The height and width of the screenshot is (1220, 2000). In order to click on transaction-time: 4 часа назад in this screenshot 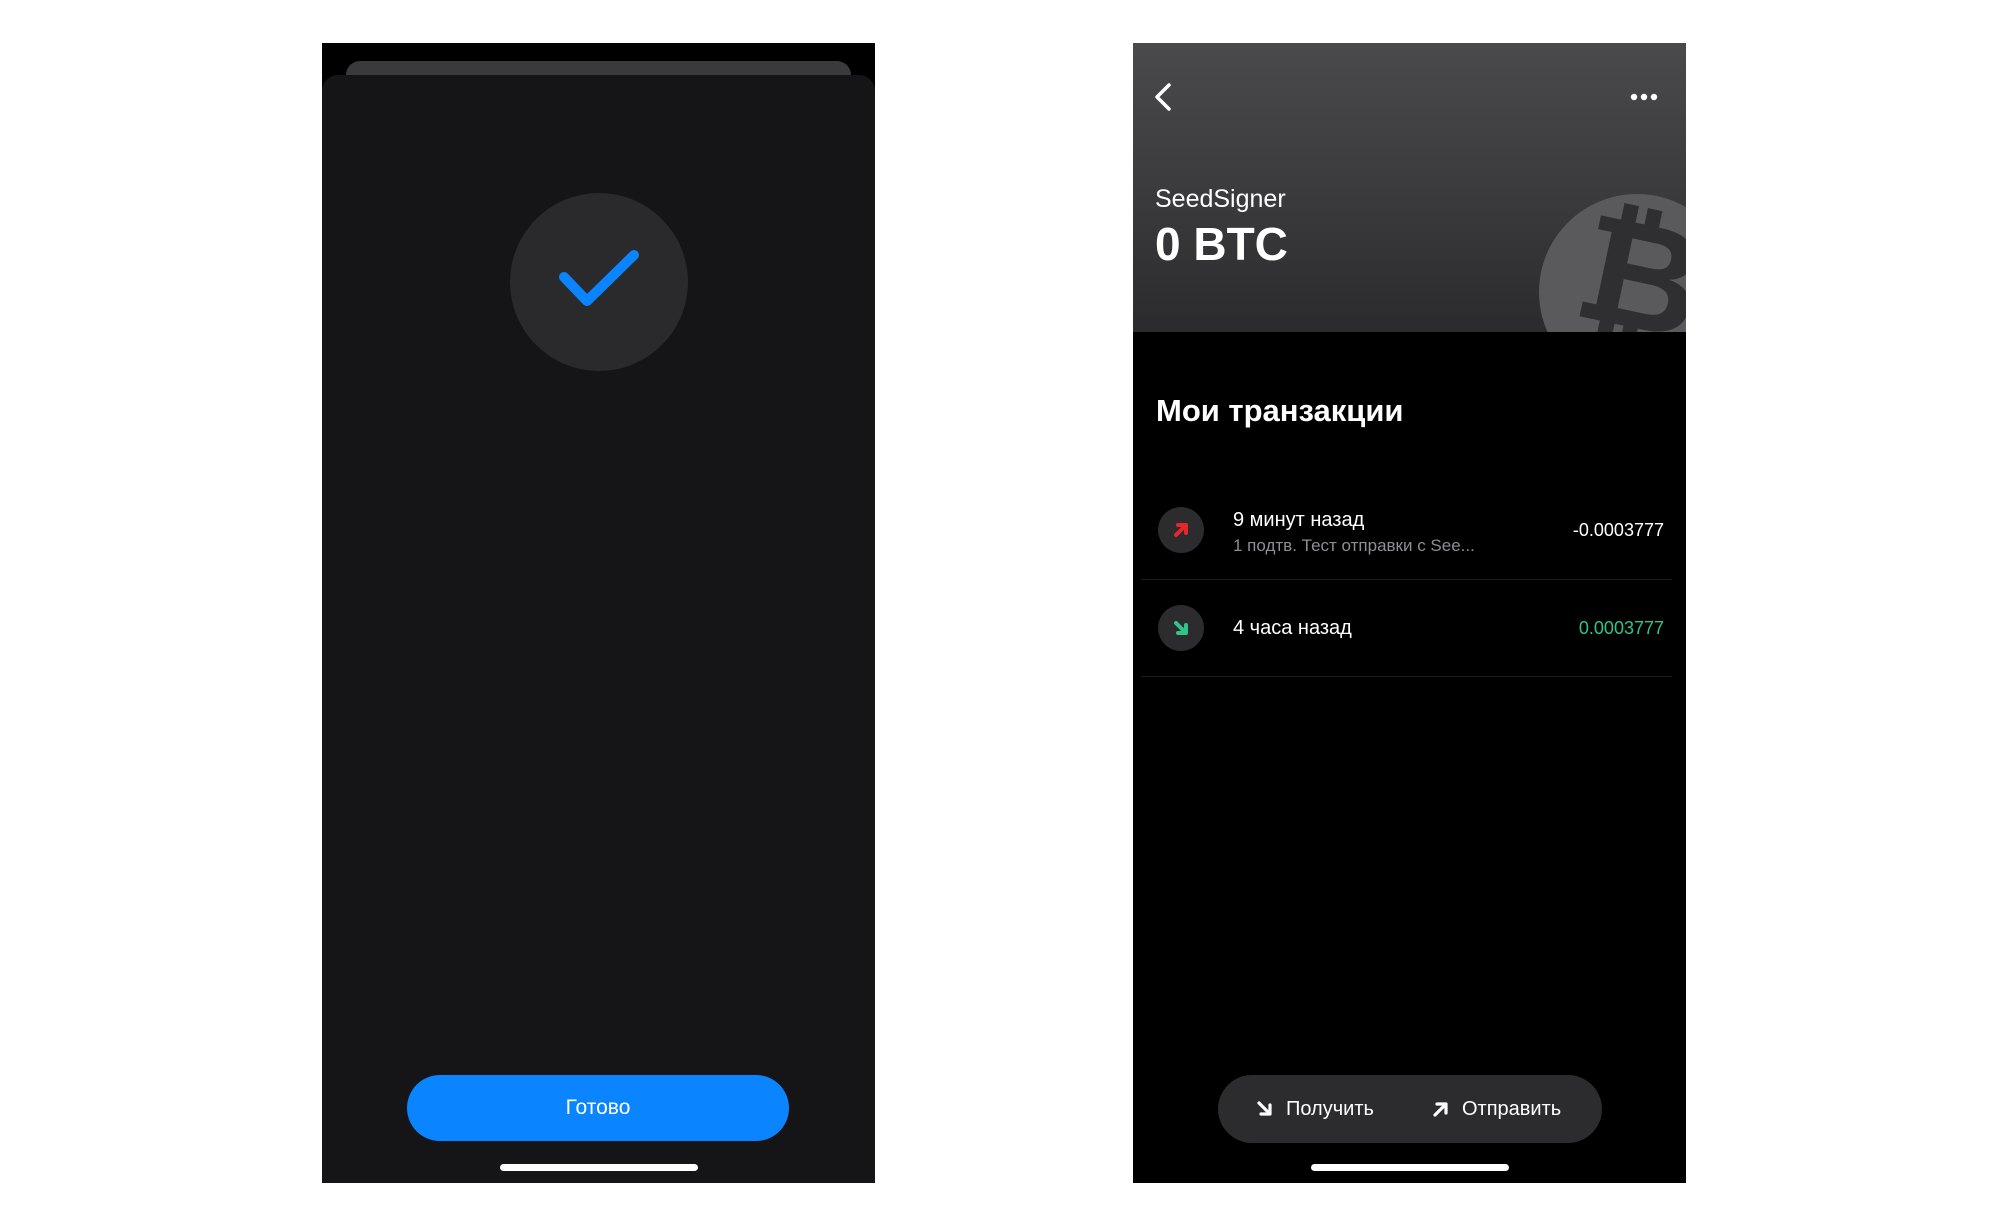, I will do `click(1292, 628)`.